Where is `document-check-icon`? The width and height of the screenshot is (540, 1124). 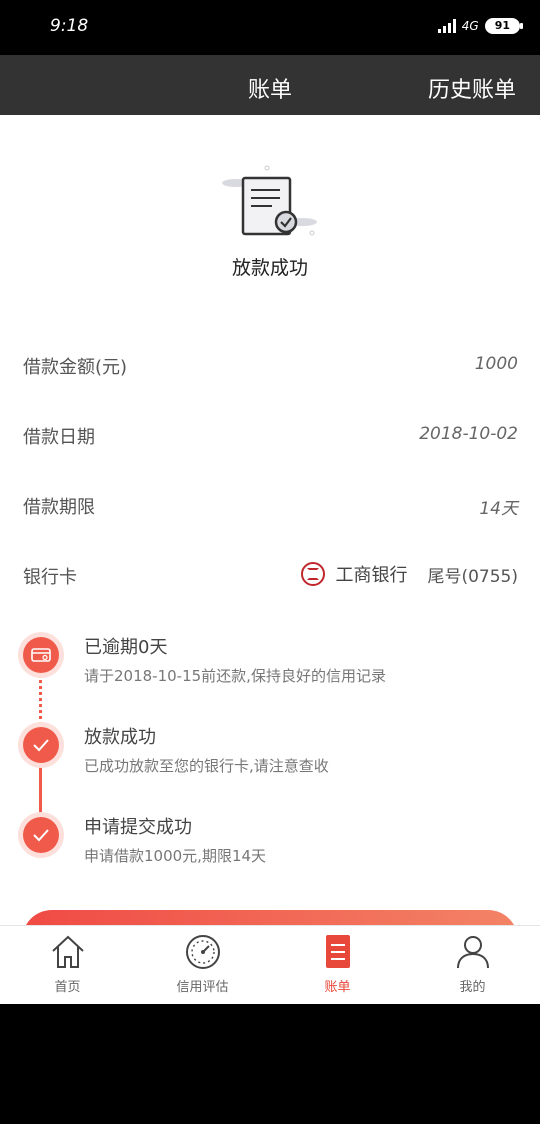
document-check-icon is located at coordinates (269, 200).